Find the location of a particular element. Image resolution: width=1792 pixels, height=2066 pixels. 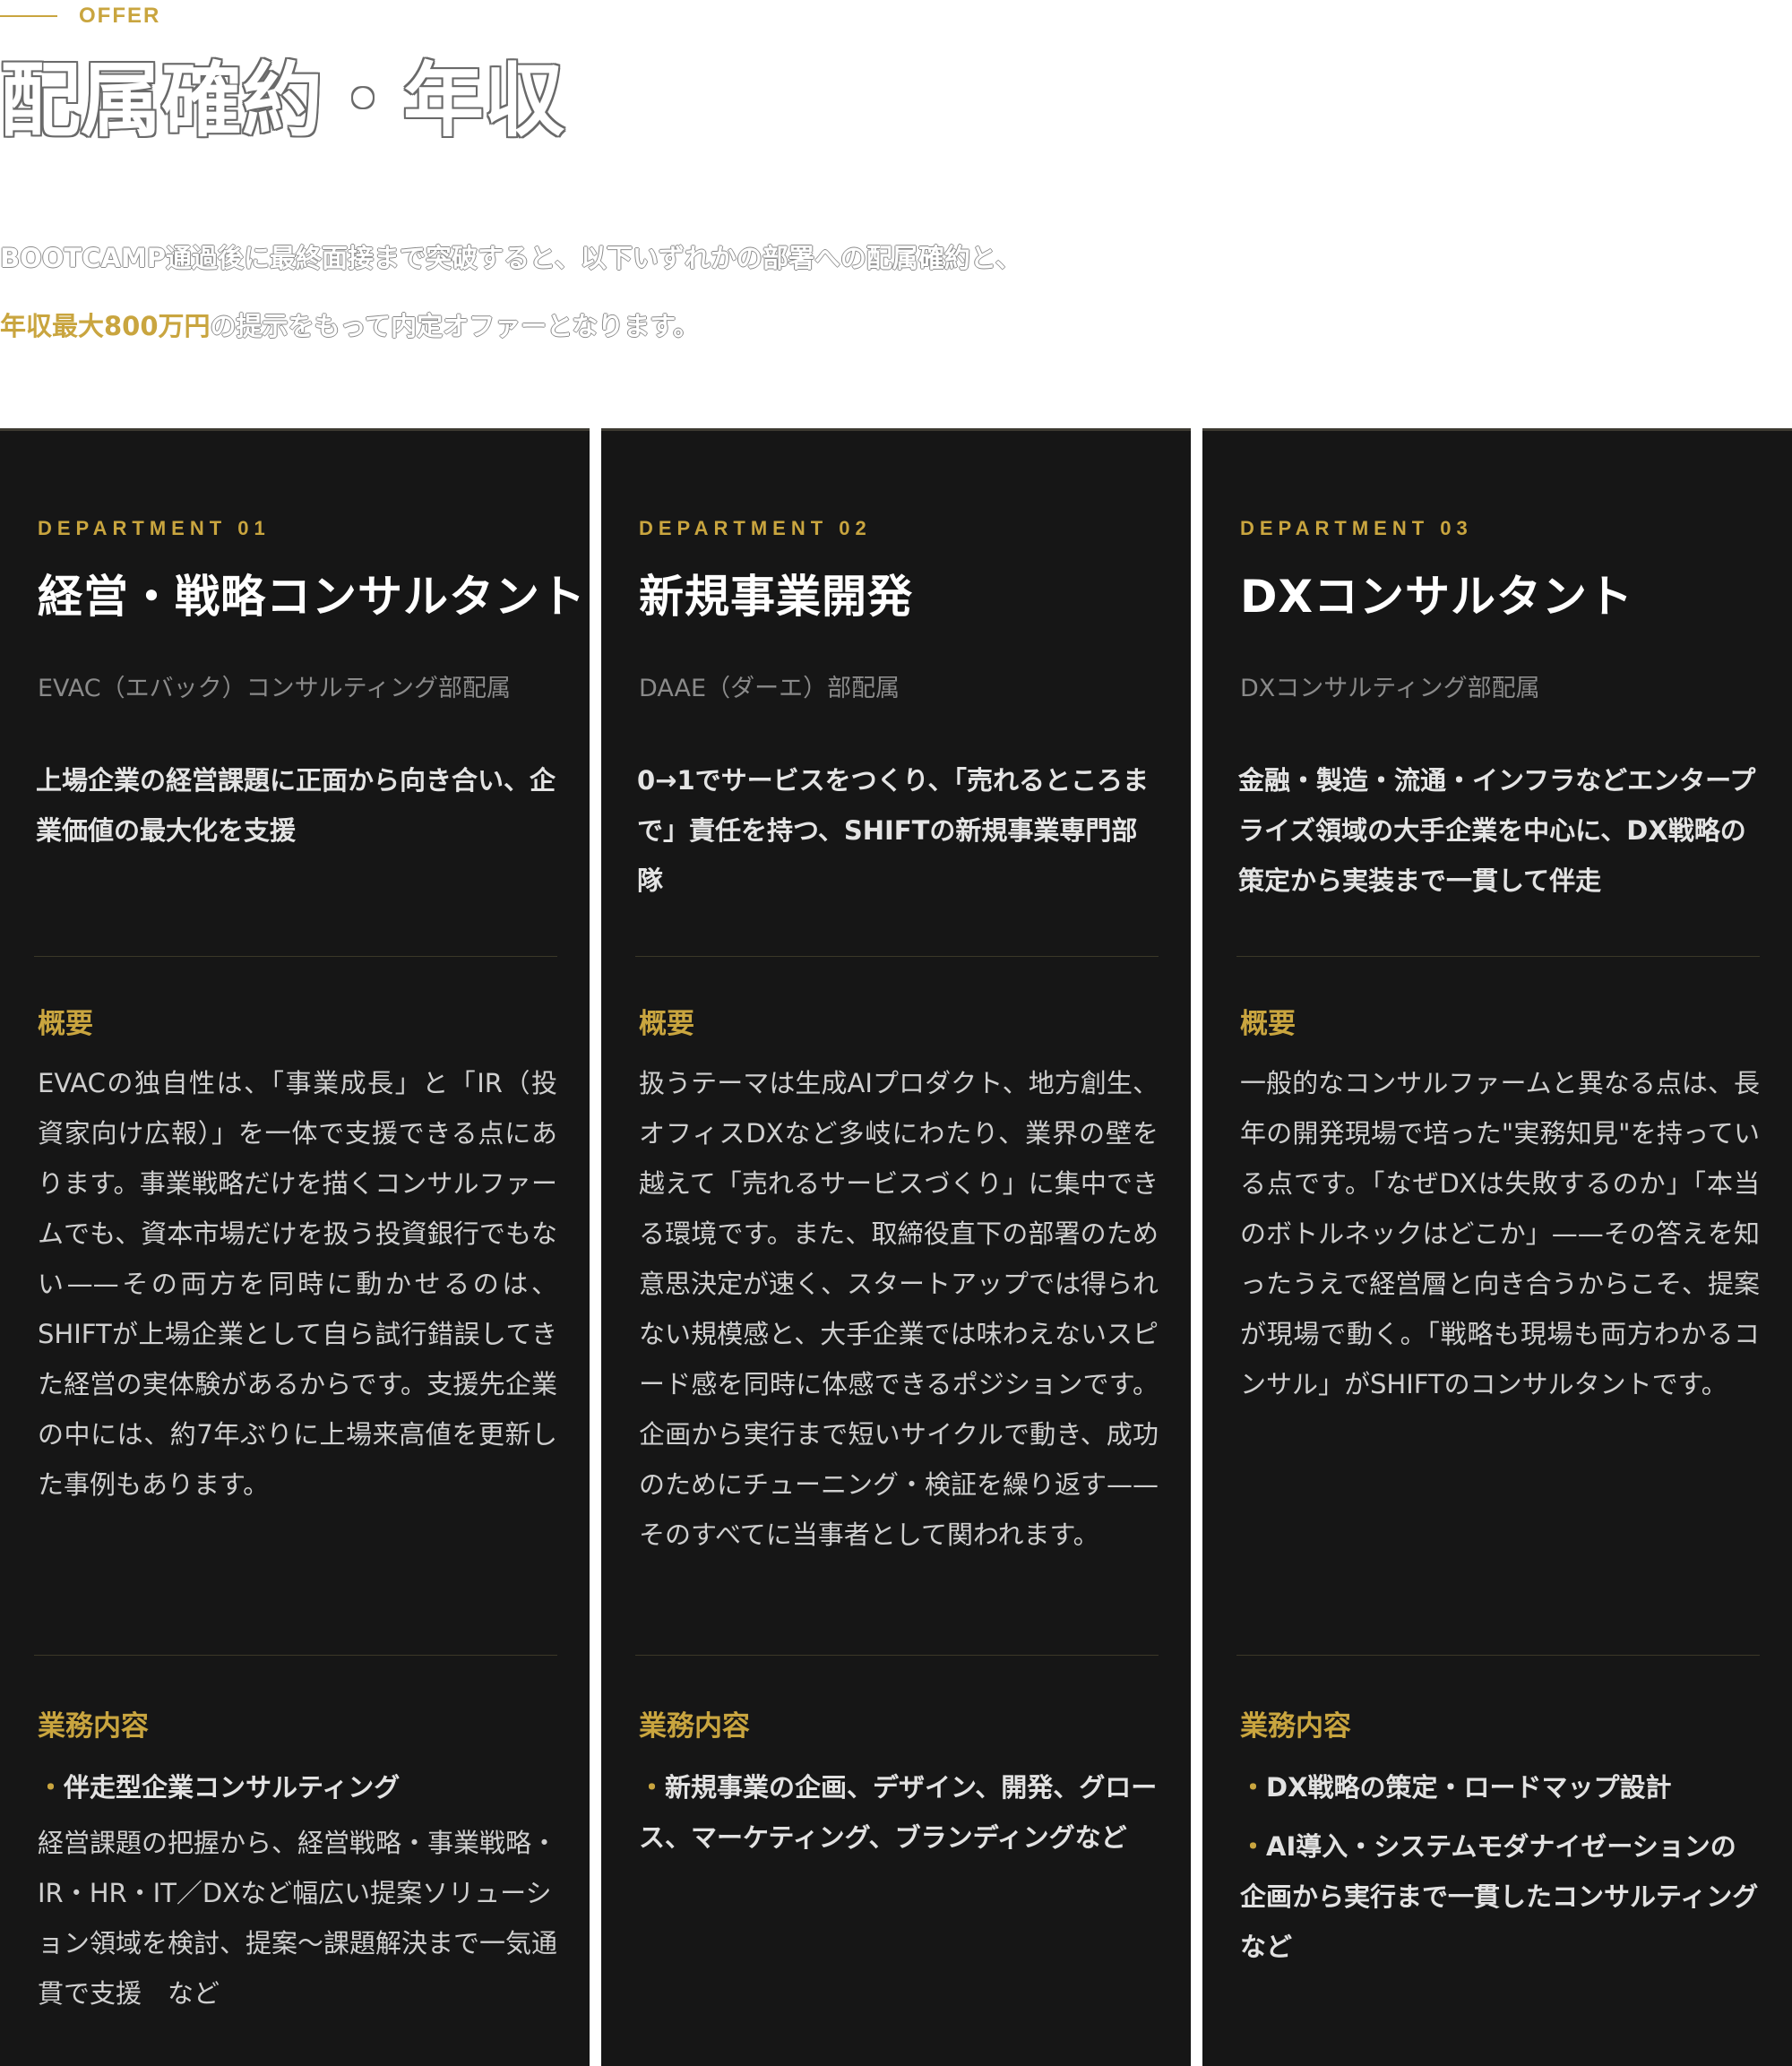

department-title: 経営・戦略コンサルタント is located at coordinates (312, 597).